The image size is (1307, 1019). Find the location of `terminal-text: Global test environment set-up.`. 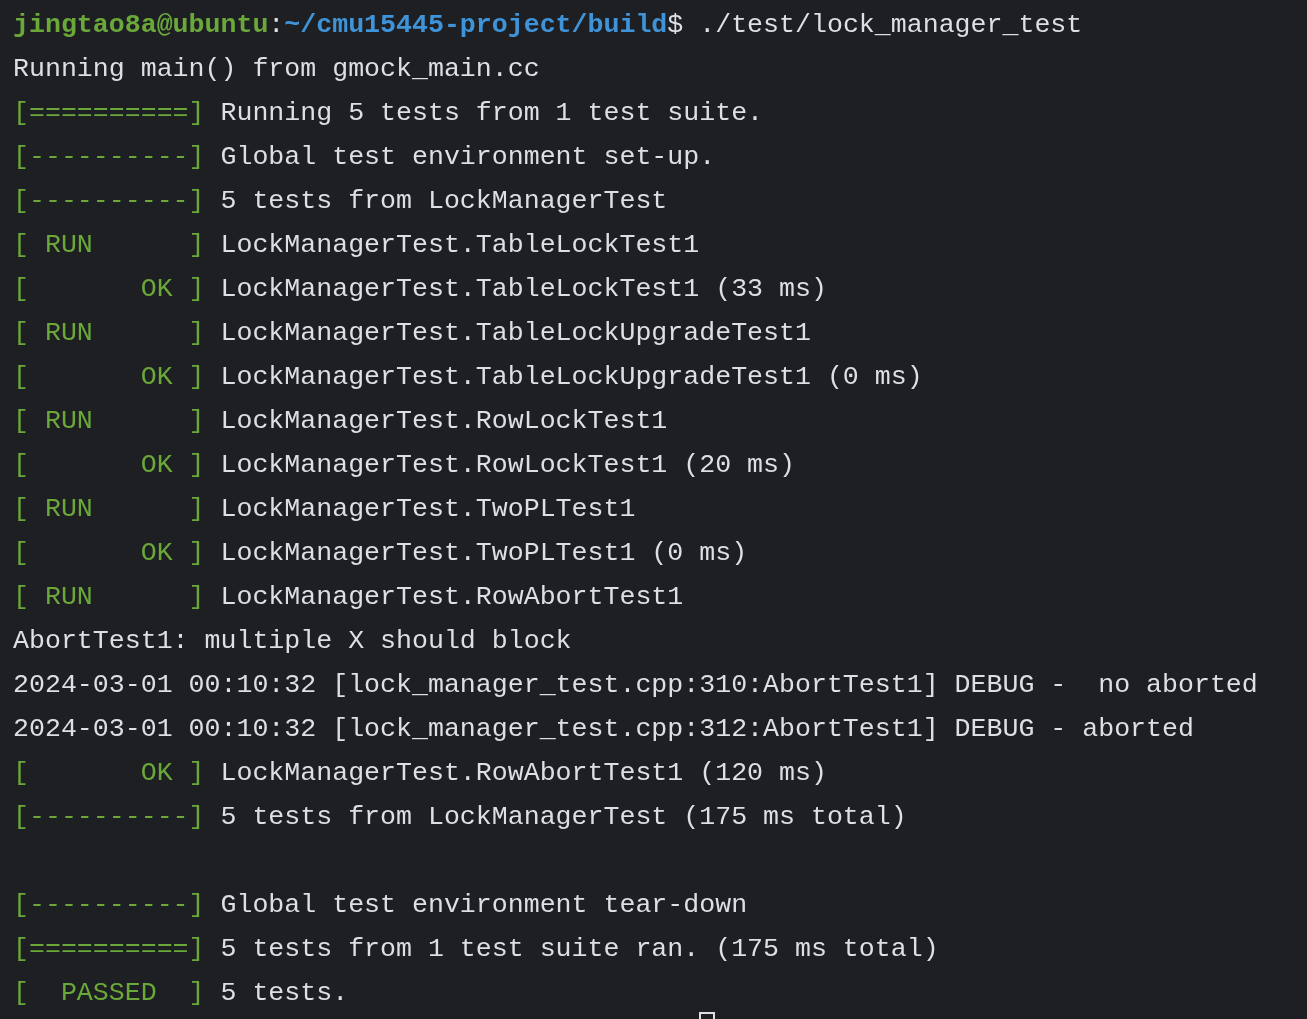

terminal-text: Global test environment set-up. is located at coordinates (467, 157).